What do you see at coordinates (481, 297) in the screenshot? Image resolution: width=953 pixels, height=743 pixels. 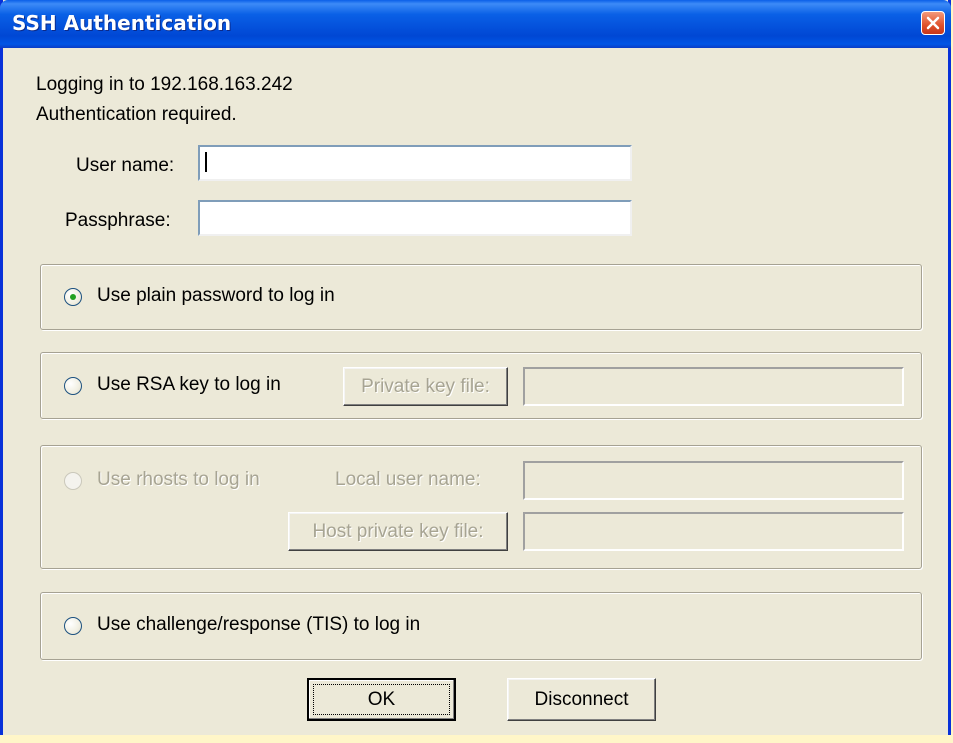 I see `plain-password-group: Use plain password to log in` at bounding box center [481, 297].